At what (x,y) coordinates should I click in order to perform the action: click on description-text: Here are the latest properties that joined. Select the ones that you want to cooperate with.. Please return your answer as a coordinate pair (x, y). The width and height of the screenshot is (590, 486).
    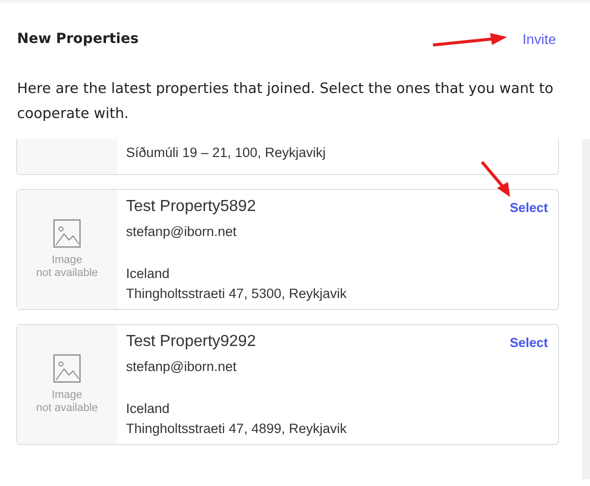
    Looking at the image, I should click on (285, 102).